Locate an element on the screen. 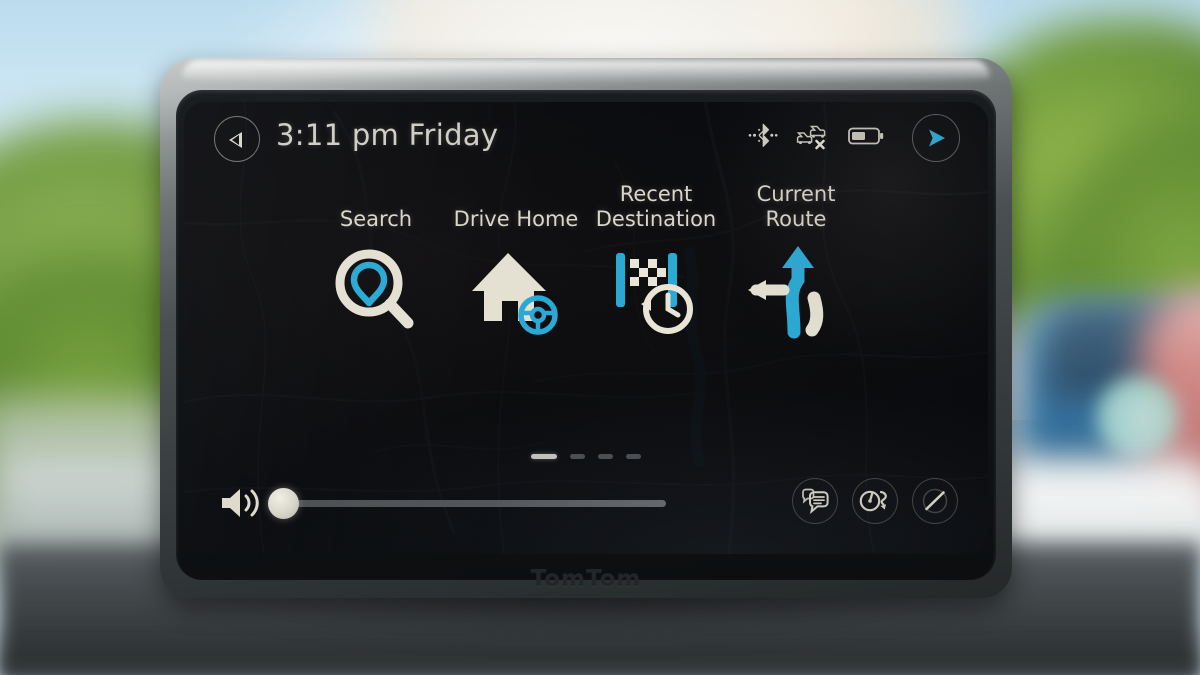 This screenshot has width=1200, height=675. navigation-view-button is located at coordinates (936, 138).